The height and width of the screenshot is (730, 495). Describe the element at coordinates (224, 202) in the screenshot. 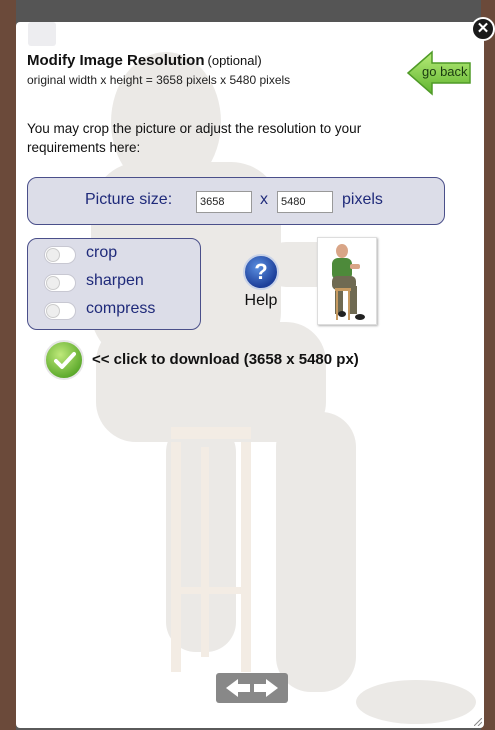

I see `width-input` at that location.